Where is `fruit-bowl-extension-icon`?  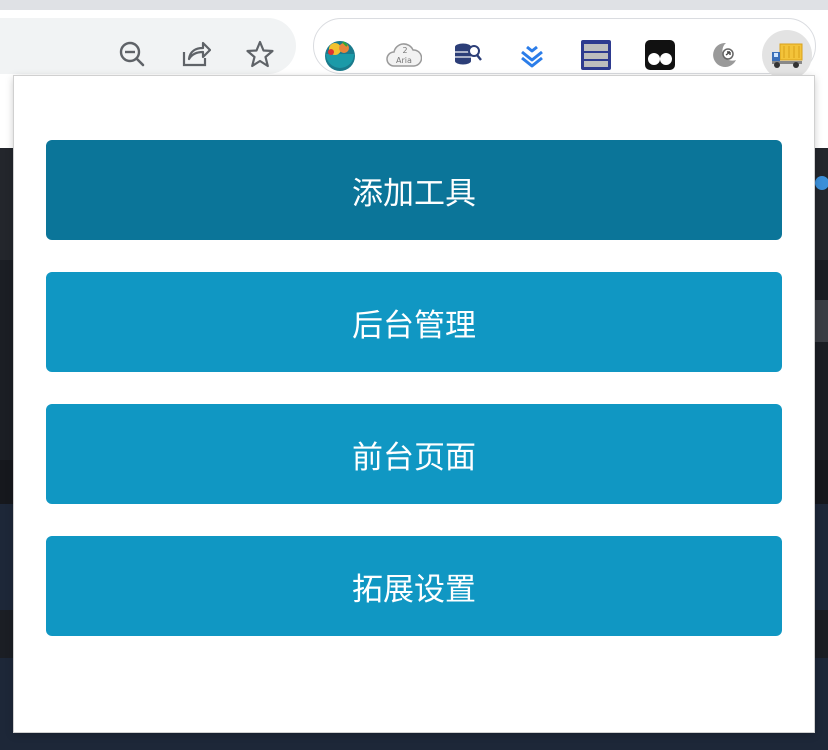 fruit-bowl-extension-icon is located at coordinates (340, 55).